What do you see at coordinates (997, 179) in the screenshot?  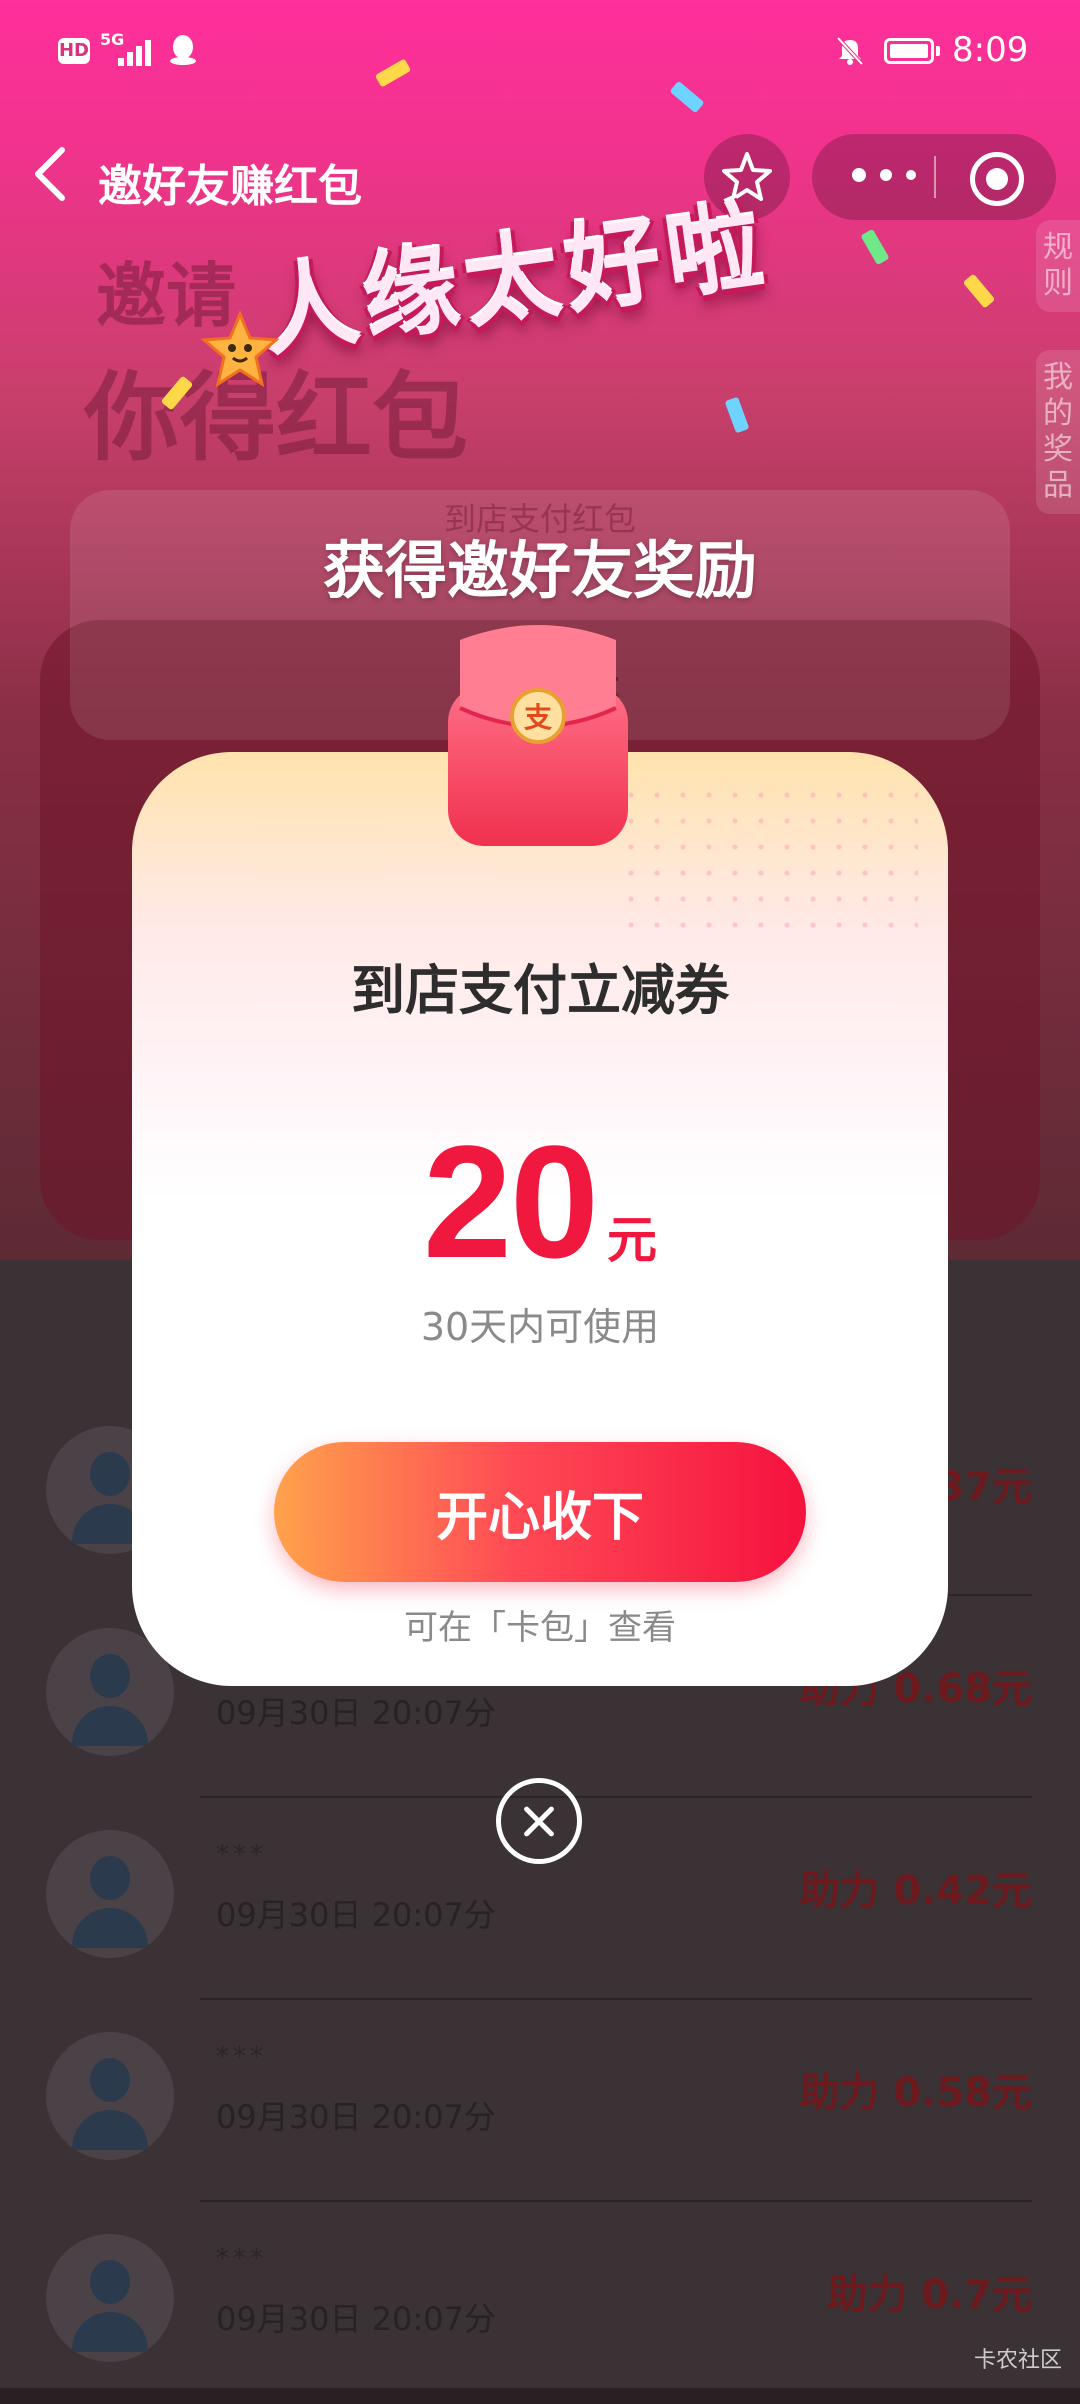 I see `close-miniapp-button` at bounding box center [997, 179].